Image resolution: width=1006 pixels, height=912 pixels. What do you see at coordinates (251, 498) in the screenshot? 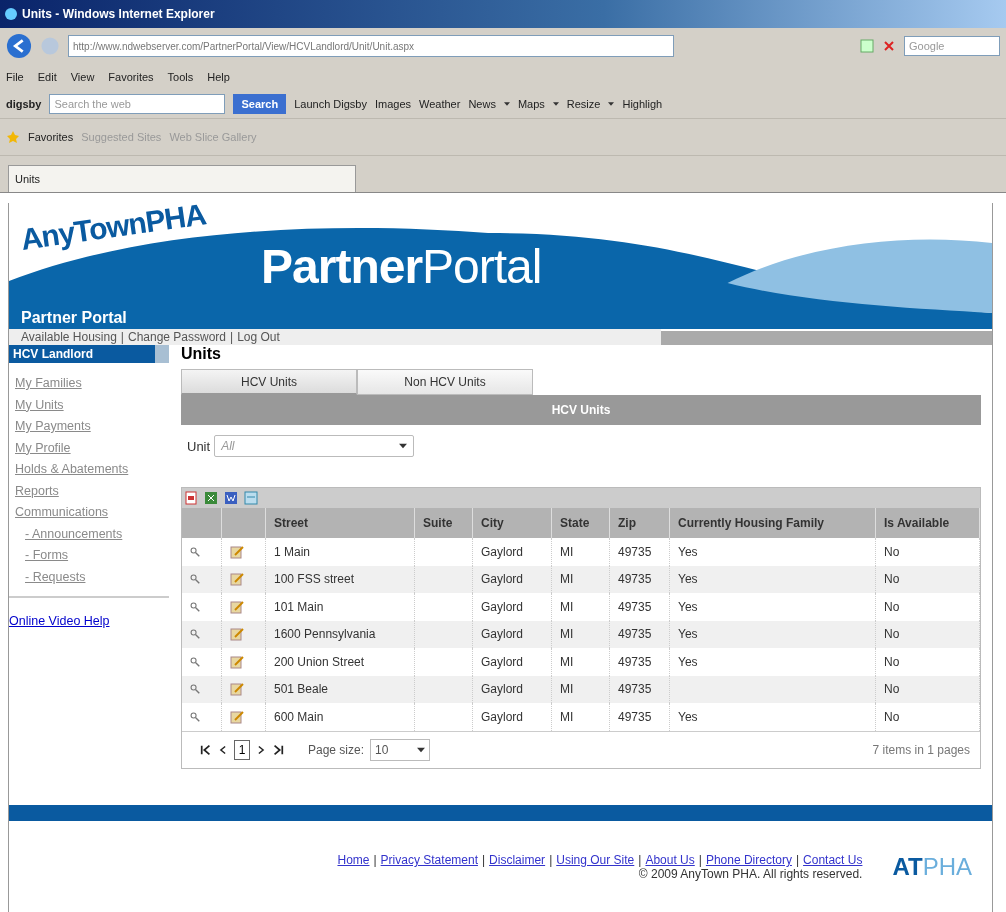
I see `csv-icon` at bounding box center [251, 498].